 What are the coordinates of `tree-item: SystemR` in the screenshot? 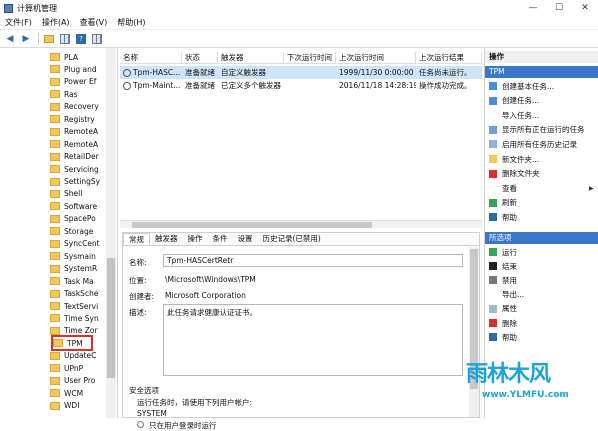 It's located at (73, 269).